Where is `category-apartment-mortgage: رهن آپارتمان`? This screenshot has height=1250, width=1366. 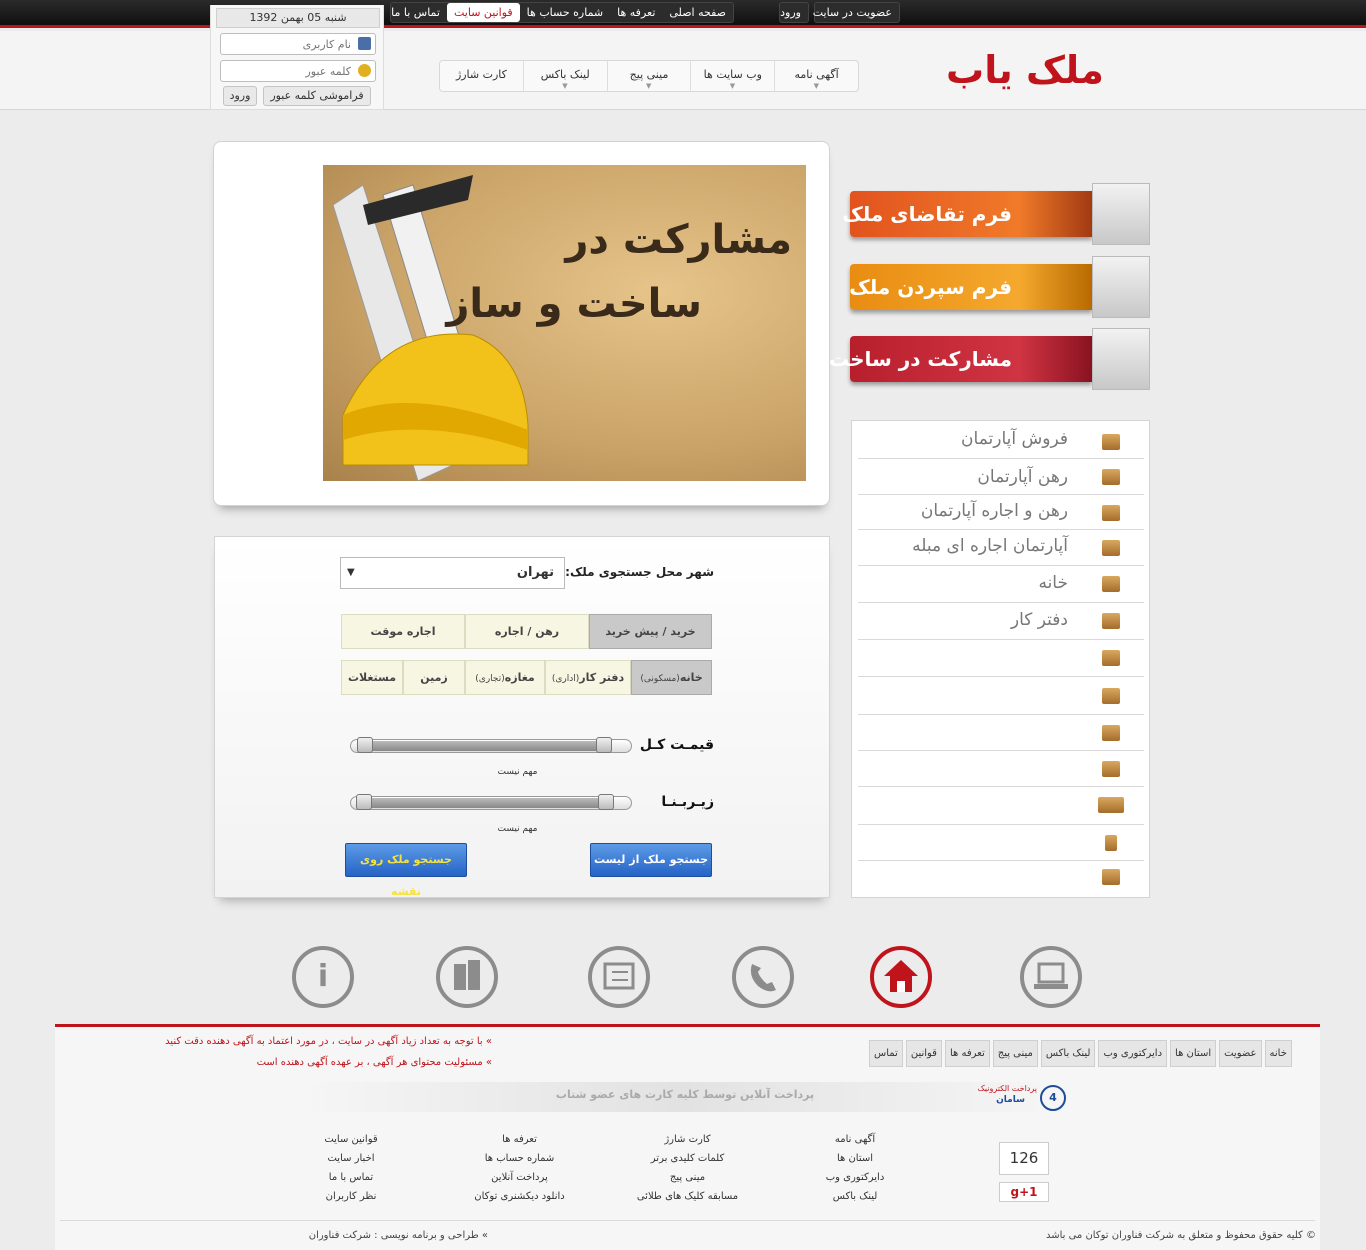
category-apartment-mortgage: رهن آپارتمان is located at coordinates (1001, 477).